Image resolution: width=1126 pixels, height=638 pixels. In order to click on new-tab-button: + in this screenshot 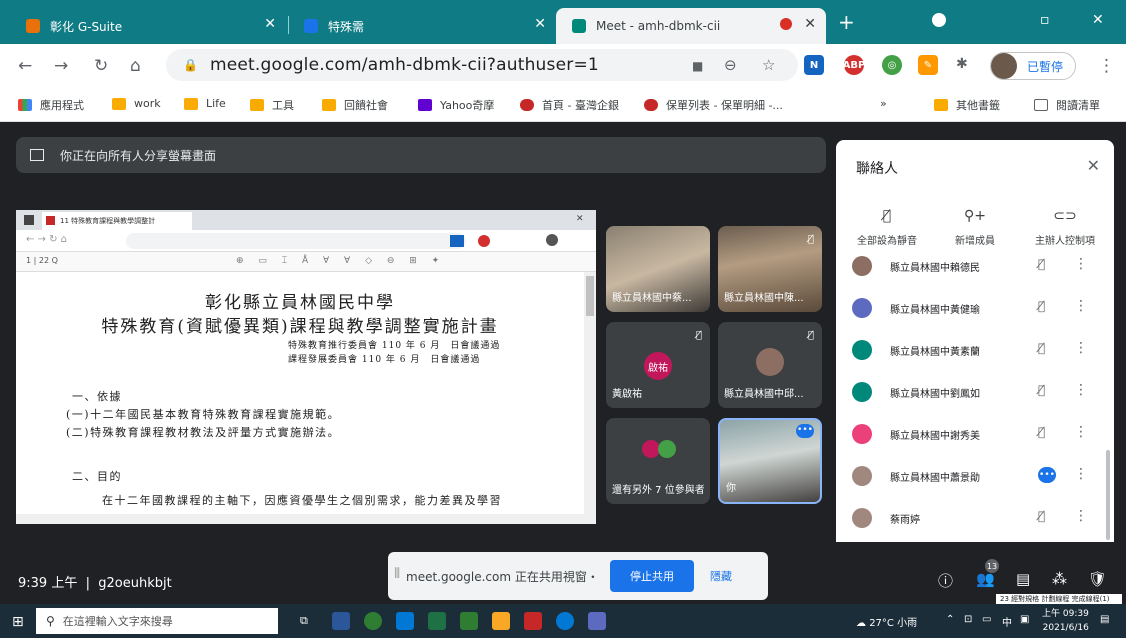, I will do `click(846, 22)`.